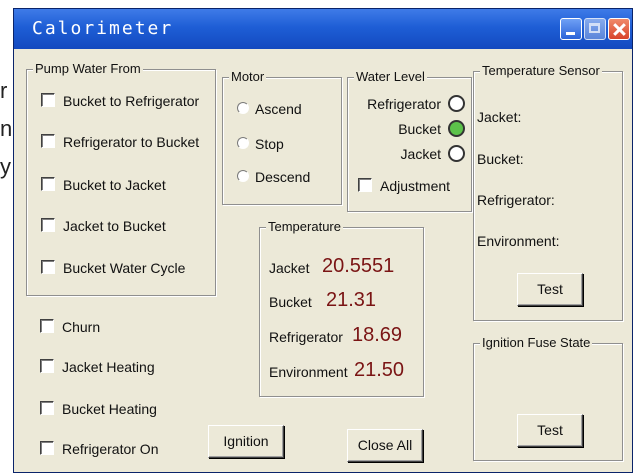 This screenshot has width=633, height=473. Describe the element at coordinates (308, 372) in the screenshot. I see `temp-label-environment: Environment` at that location.